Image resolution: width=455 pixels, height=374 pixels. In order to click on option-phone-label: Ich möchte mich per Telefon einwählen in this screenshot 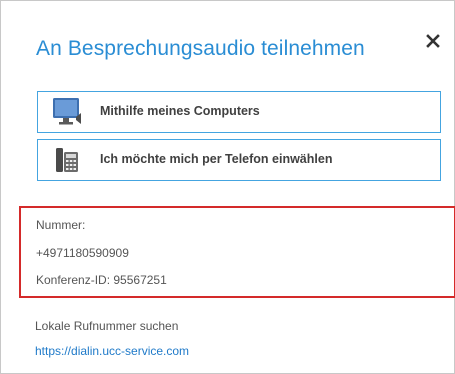, I will do `click(216, 159)`.